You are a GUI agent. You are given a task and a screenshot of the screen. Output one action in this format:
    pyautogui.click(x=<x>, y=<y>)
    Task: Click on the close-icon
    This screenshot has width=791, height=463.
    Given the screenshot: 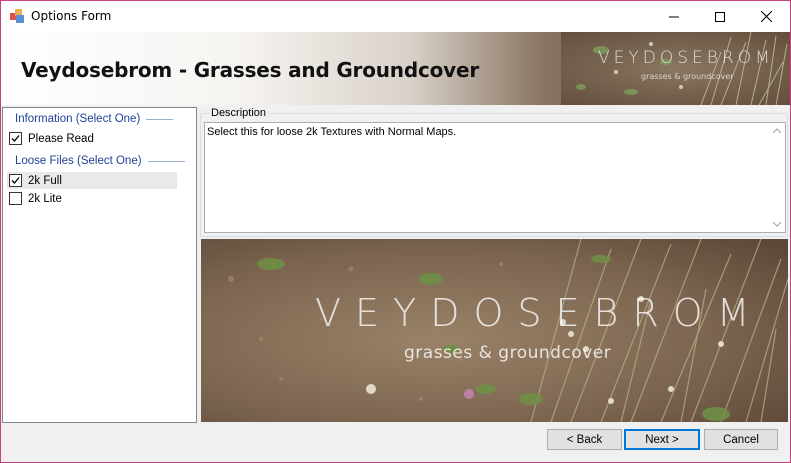 What is the action you would take?
    pyautogui.click(x=766, y=16)
    